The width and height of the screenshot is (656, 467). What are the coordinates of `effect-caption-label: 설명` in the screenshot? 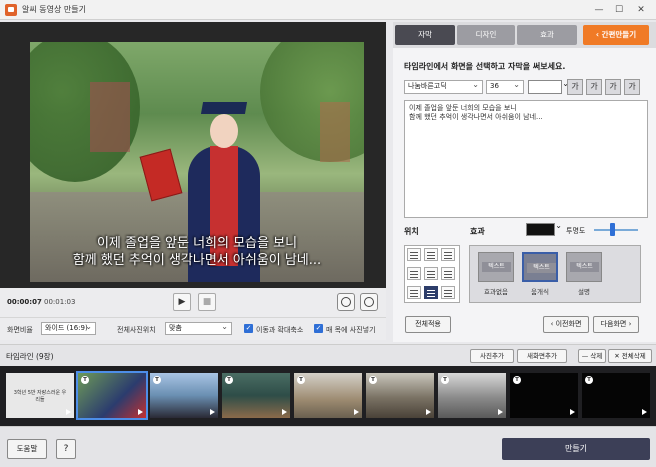 It's located at (584, 292).